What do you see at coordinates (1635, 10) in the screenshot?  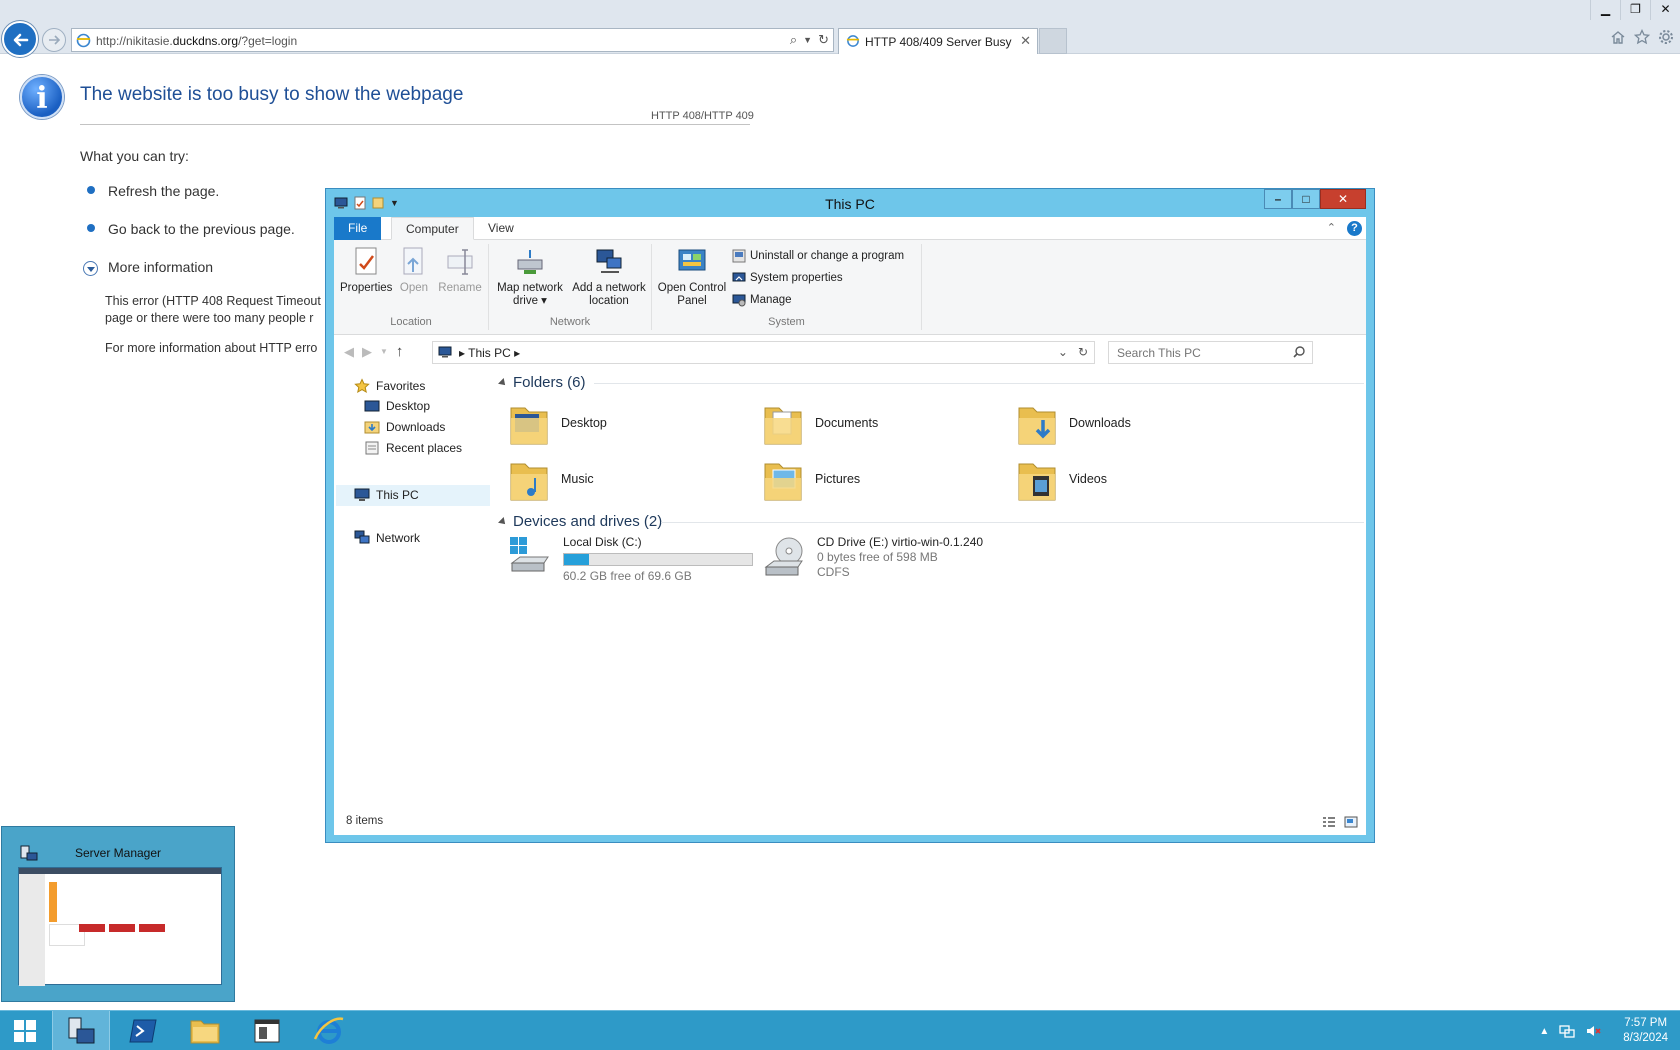 I see `restore-button: ❐` at bounding box center [1635, 10].